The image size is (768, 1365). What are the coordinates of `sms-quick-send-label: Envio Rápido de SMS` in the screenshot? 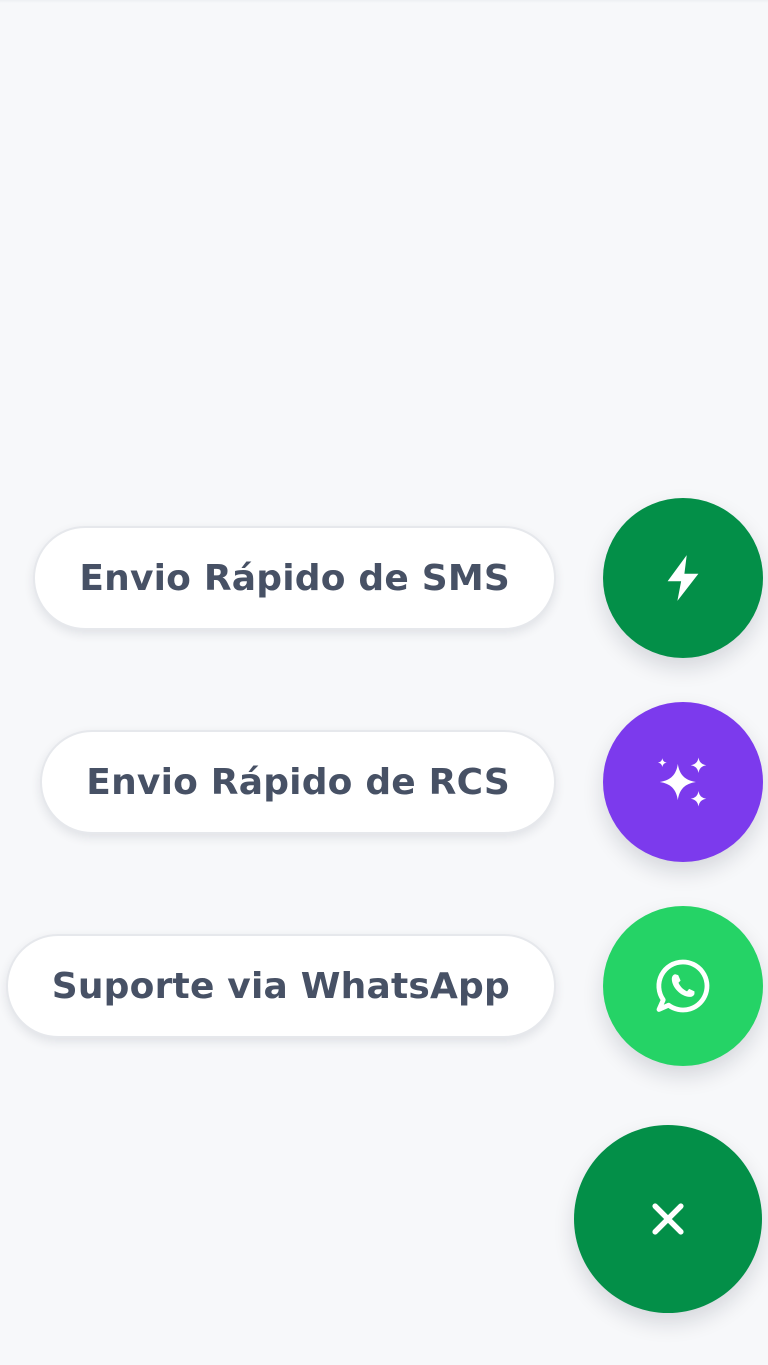 It's located at (294, 578).